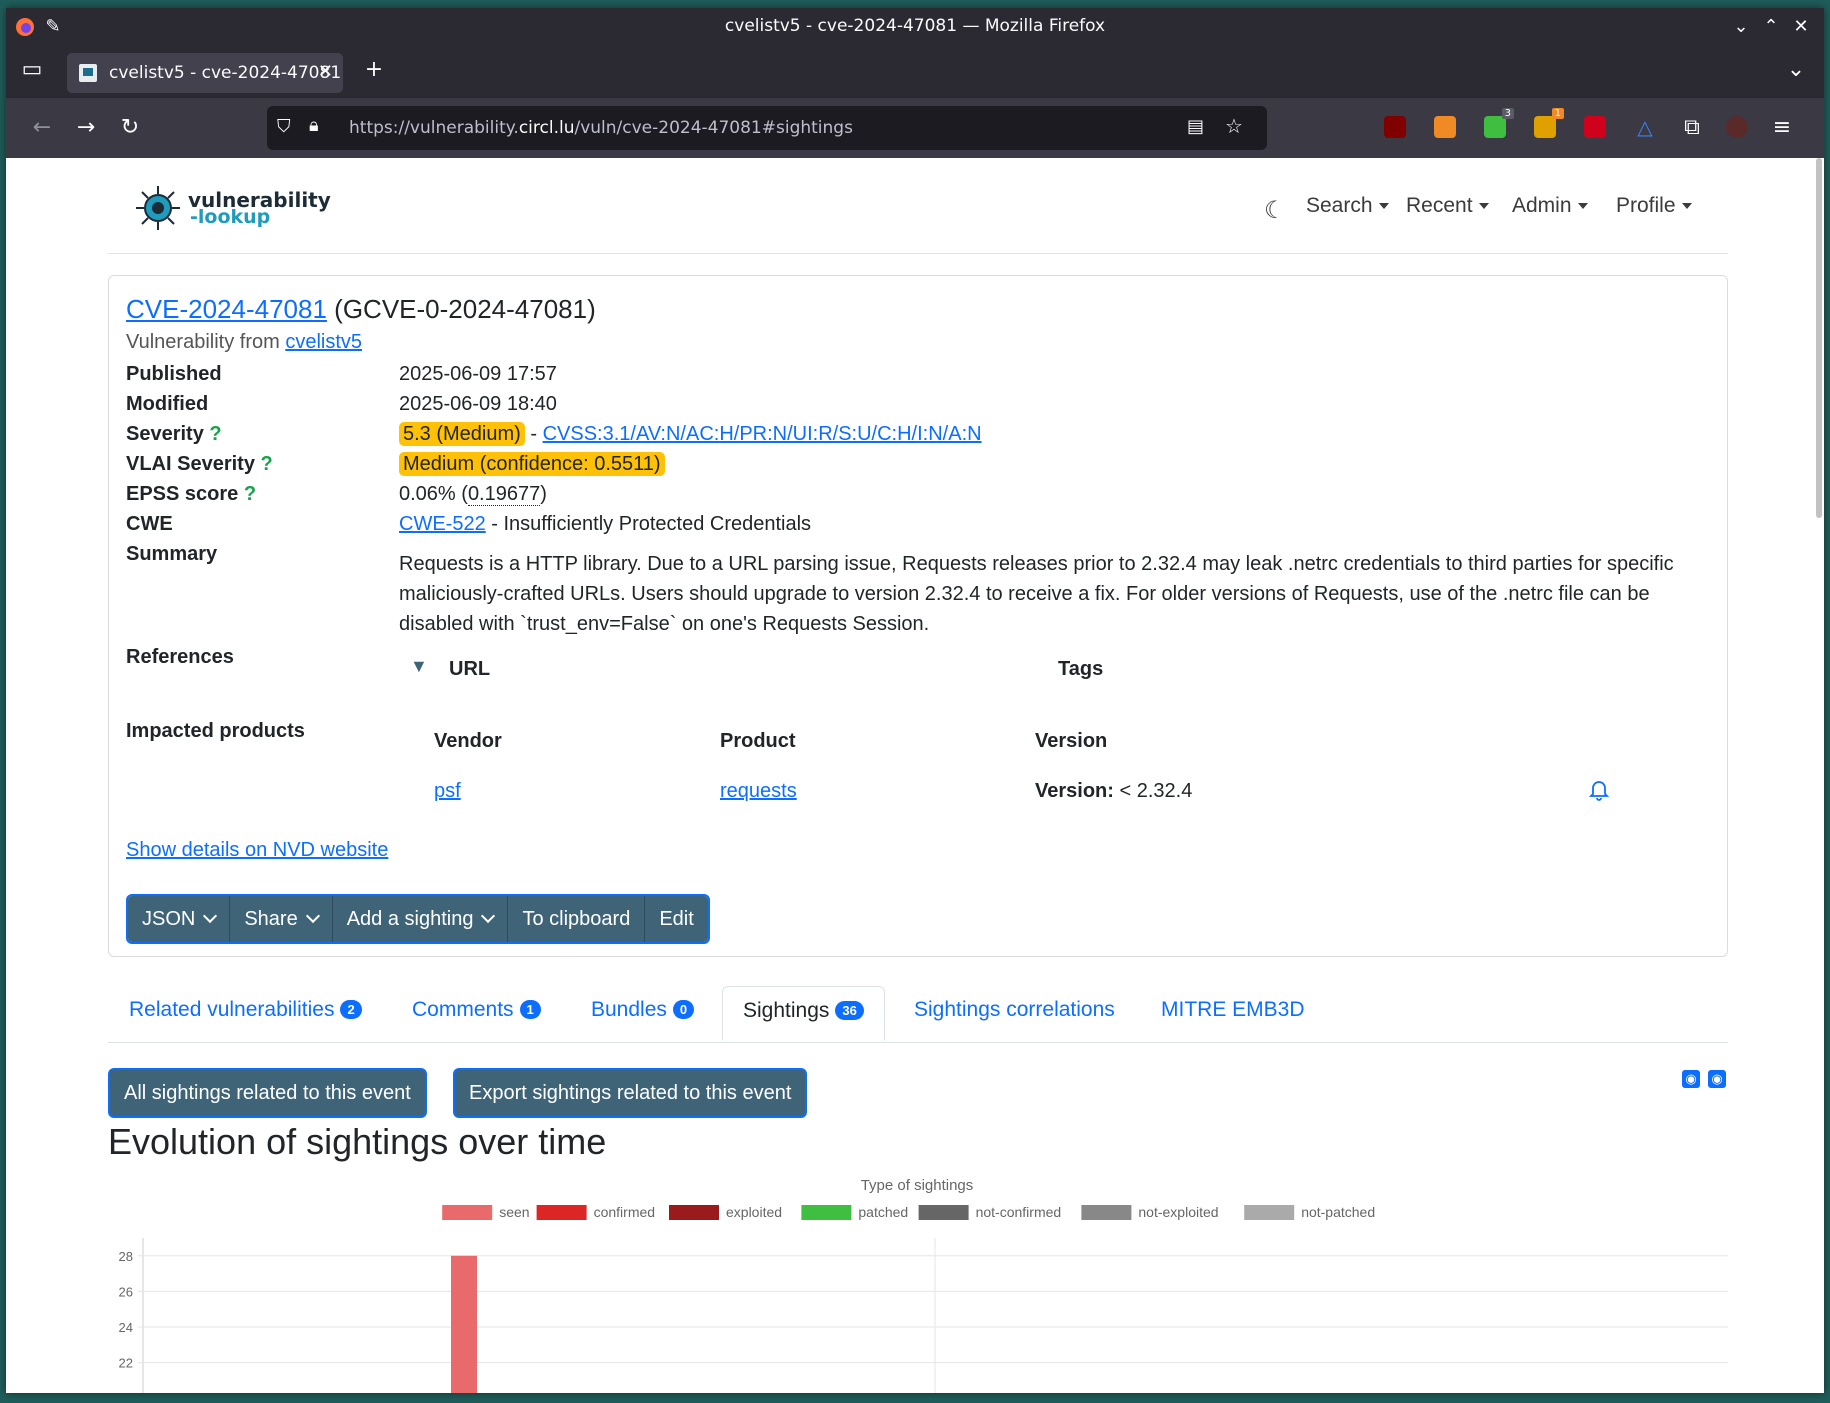  What do you see at coordinates (462, 434) in the screenshot?
I see `severity-badge: 5.3 (Medium)` at bounding box center [462, 434].